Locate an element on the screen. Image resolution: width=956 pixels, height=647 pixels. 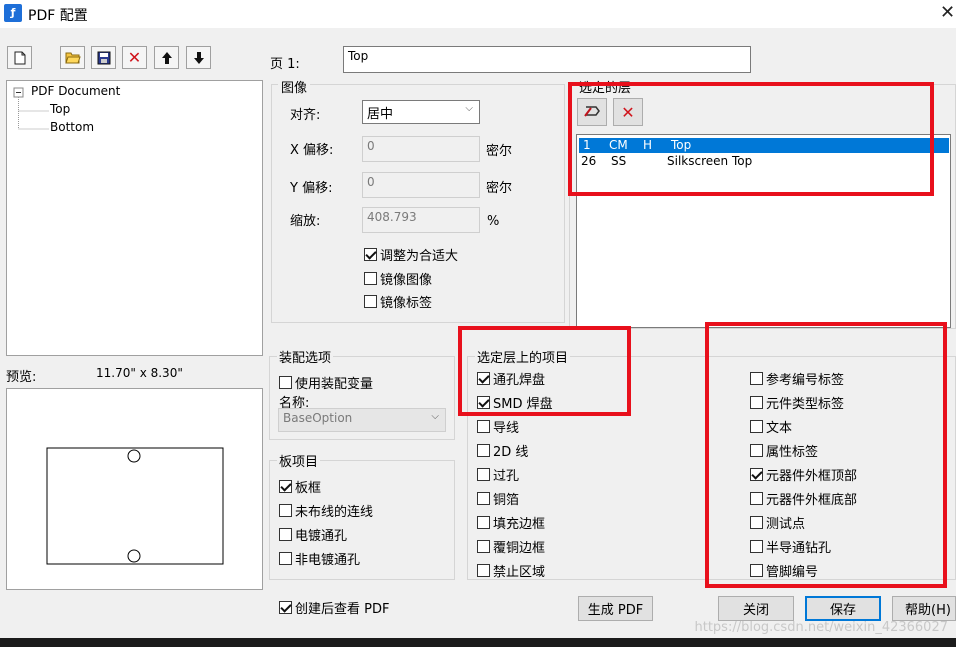
layer-row: 1 CM H Top is located at coordinates (764, 145).